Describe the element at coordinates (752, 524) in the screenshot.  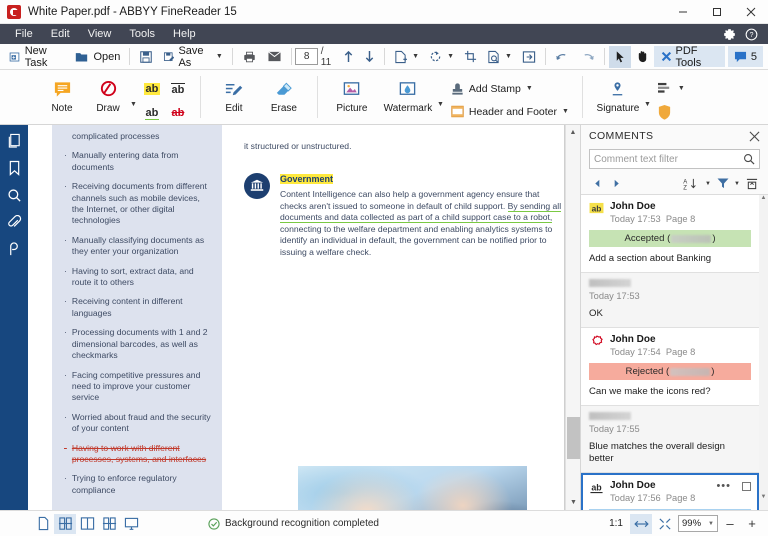
I see `zoom-in-button: +` at that location.